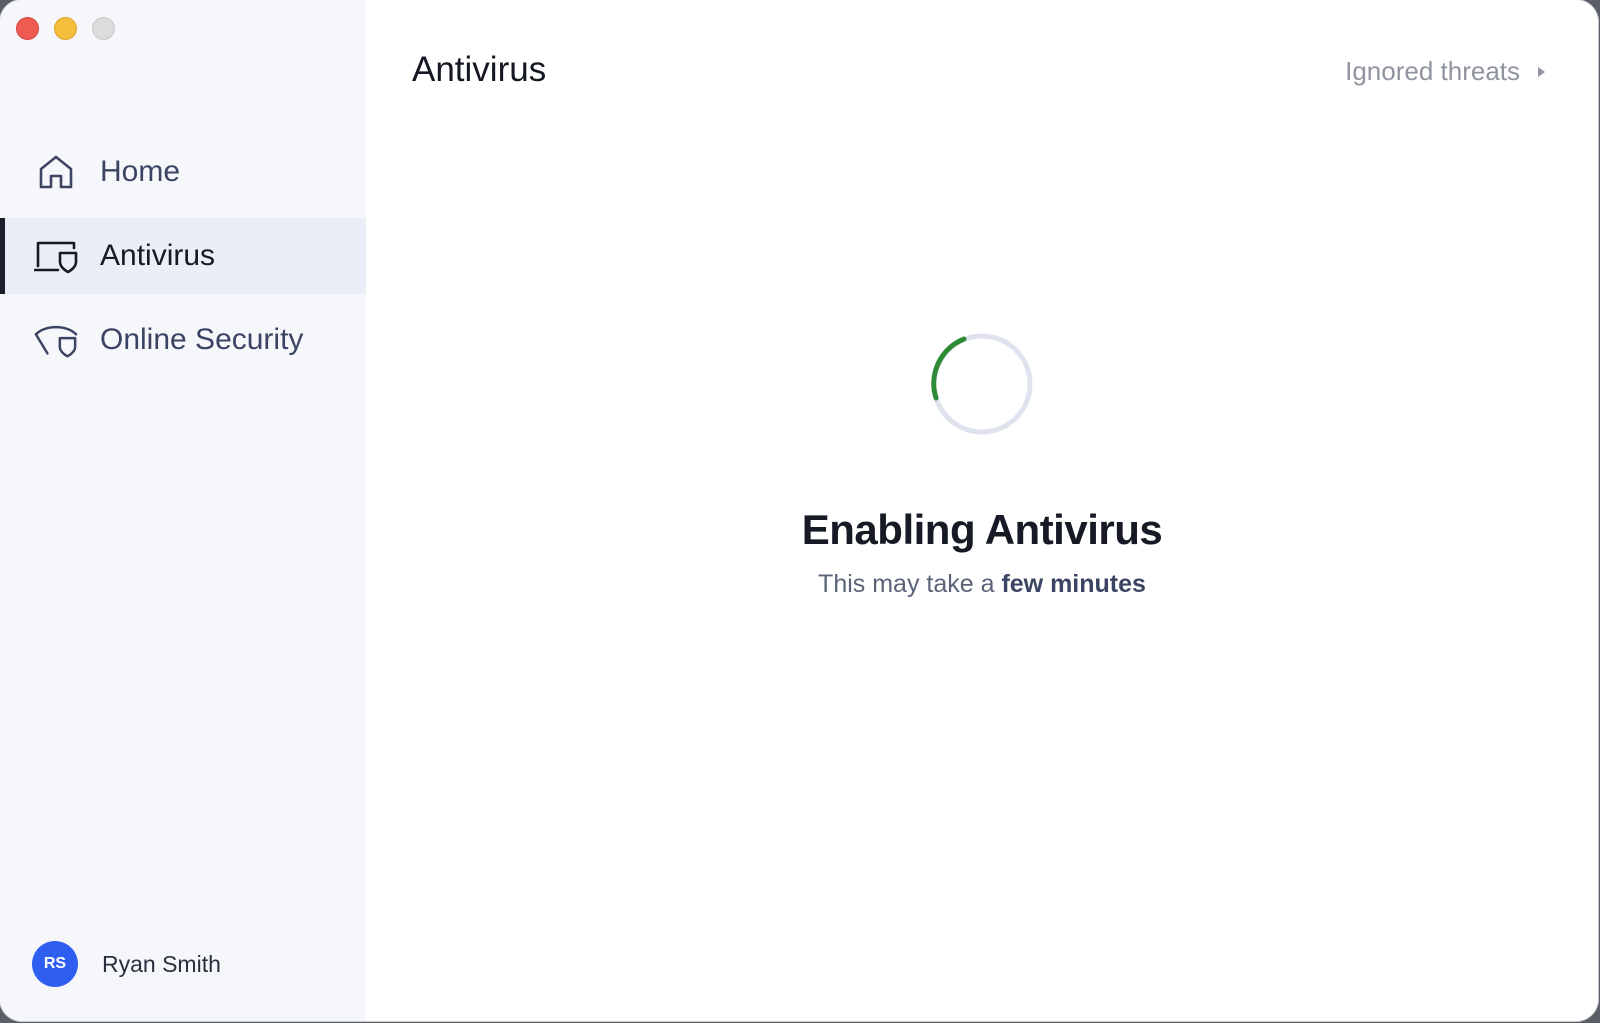 This screenshot has width=1600, height=1023. Describe the element at coordinates (1073, 584) in the screenshot. I see `status-subtitle-emphasis: few minutes` at that location.